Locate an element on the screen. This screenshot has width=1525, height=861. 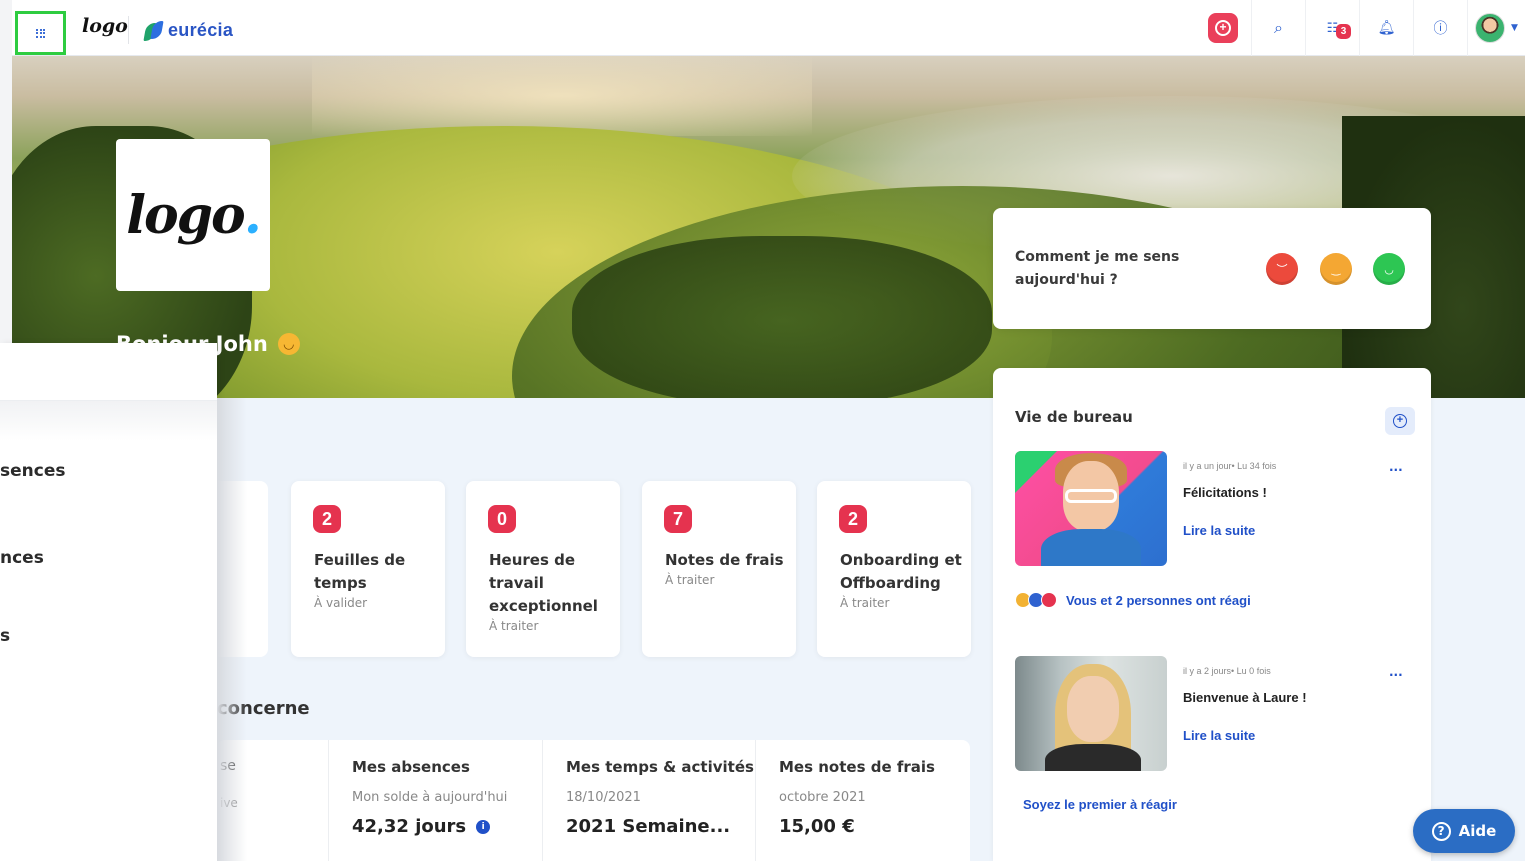
tile-title: Feuilles de temps is located at coordinates (360, 571).